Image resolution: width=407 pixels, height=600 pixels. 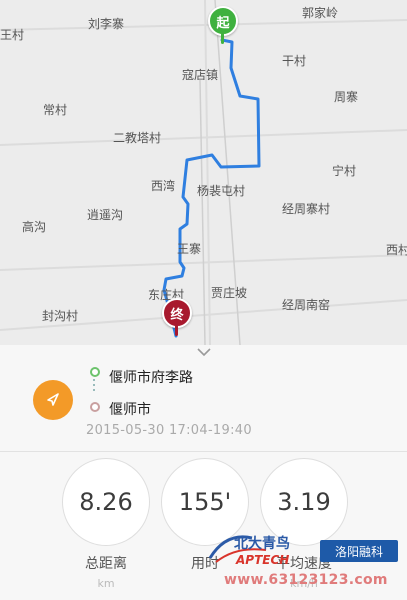 I want to click on map-label: 王寨, so click(x=189, y=249).